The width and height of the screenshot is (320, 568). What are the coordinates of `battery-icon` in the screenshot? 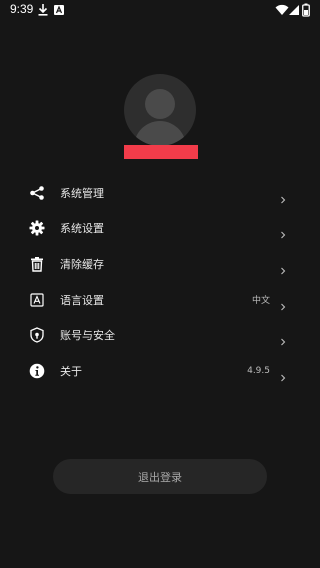 It's located at (309, 9).